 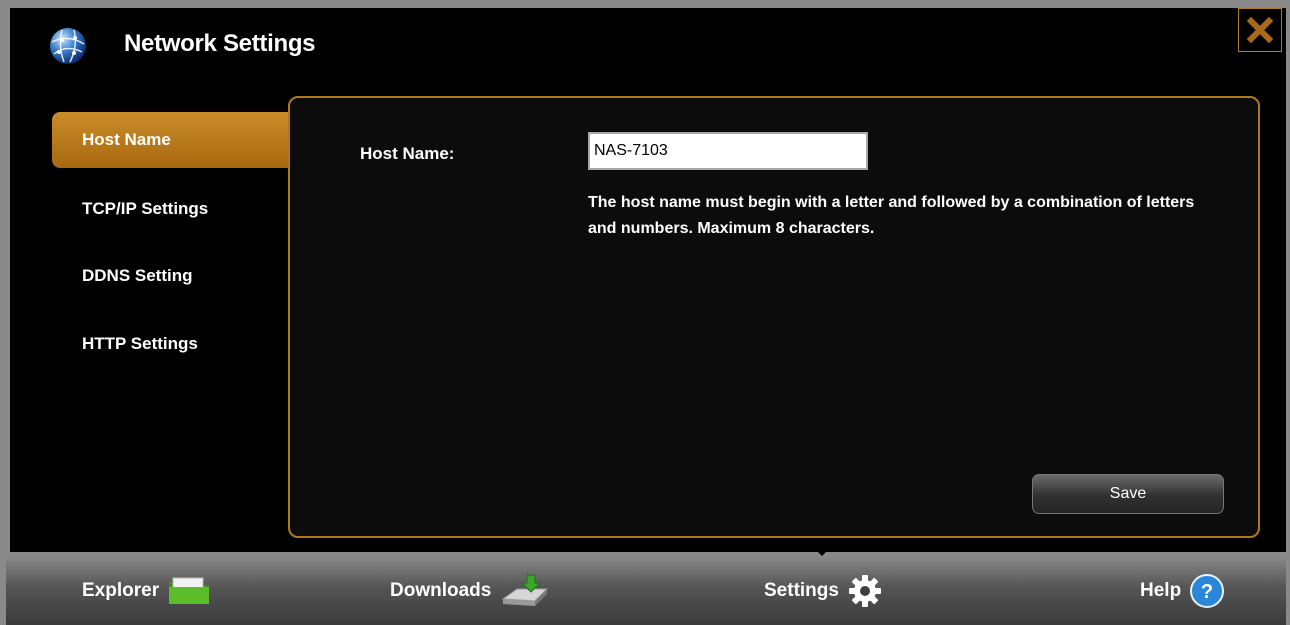 I want to click on taskbar: Explorer Downloads Settings Help ?, so click(x=646, y=590).